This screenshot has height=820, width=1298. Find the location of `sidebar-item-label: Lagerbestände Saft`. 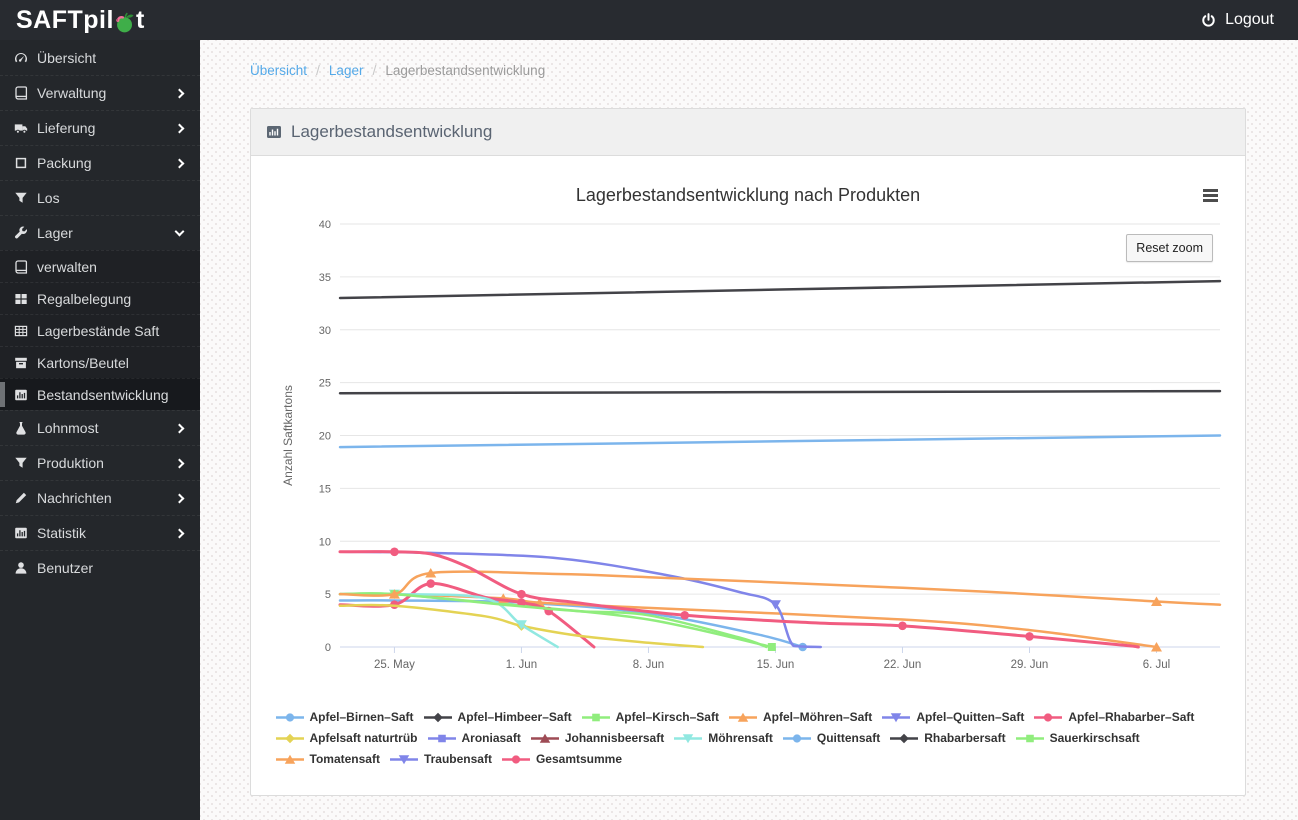

sidebar-item-label: Lagerbestände Saft is located at coordinates (98, 330).